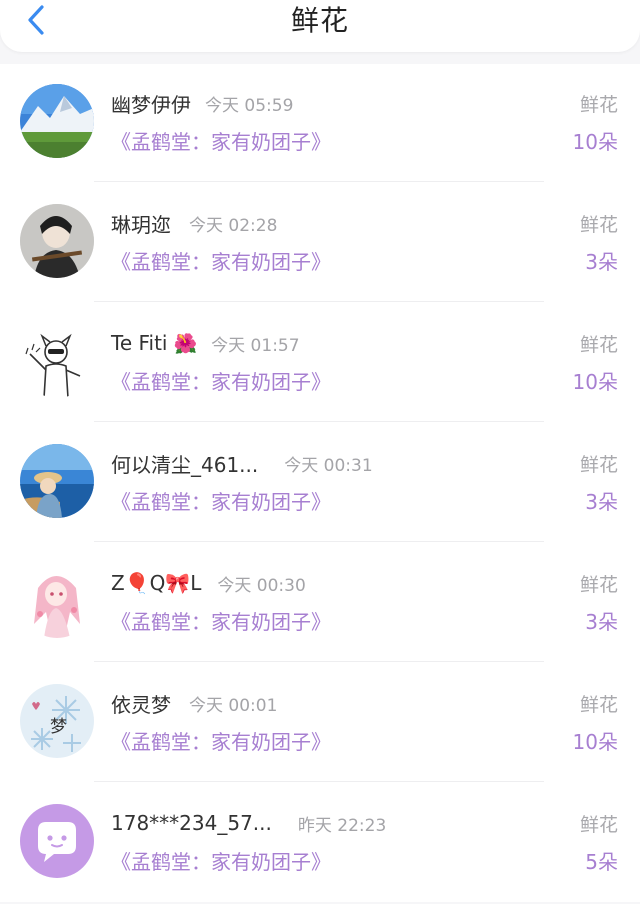  What do you see at coordinates (233, 225) in the screenshot?
I see `timestamp: 今天 02:28` at bounding box center [233, 225].